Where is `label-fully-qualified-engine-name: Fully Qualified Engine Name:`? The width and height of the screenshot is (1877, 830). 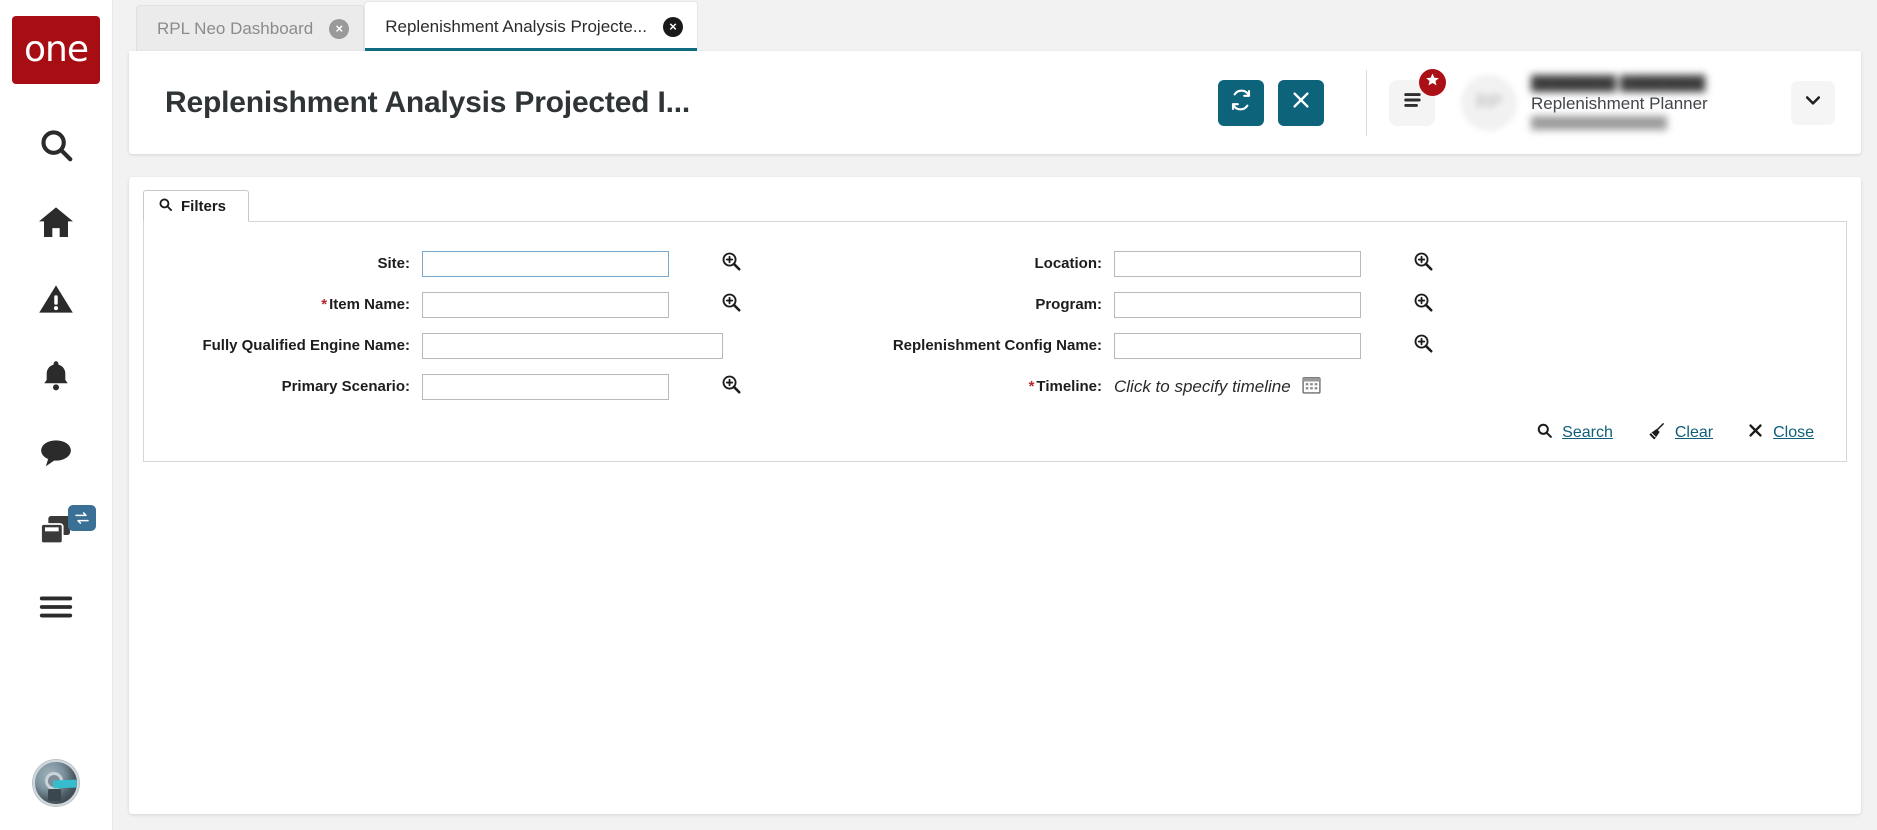 label-fully-qualified-engine-name: Fully Qualified Engine Name: is located at coordinates (306, 345).